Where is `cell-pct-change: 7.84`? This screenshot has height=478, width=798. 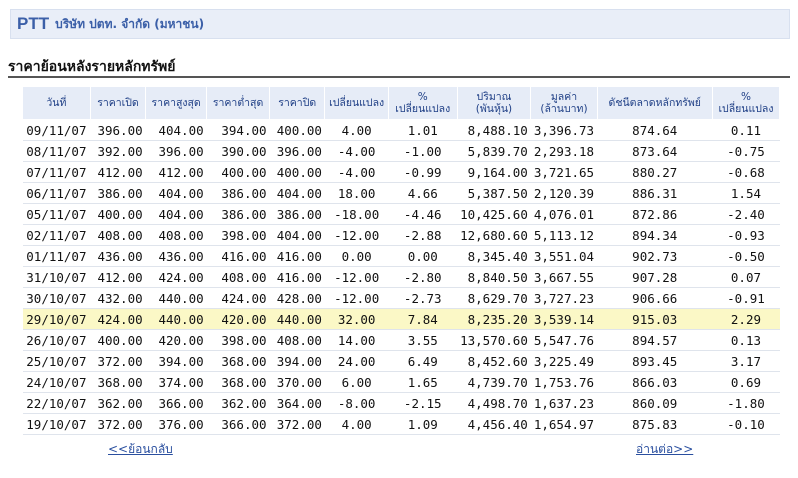
cell-pct-change: 7.84 is located at coordinates (423, 319).